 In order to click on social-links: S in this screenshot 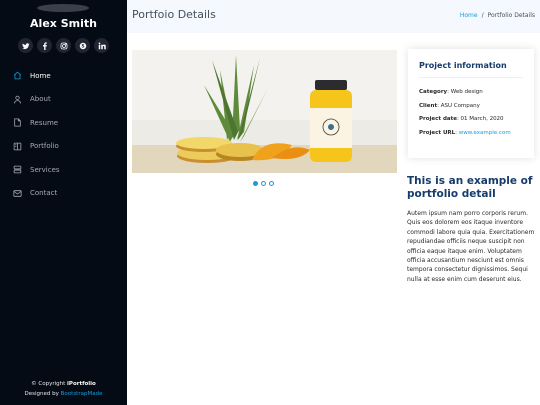, I will do `click(63, 45)`.